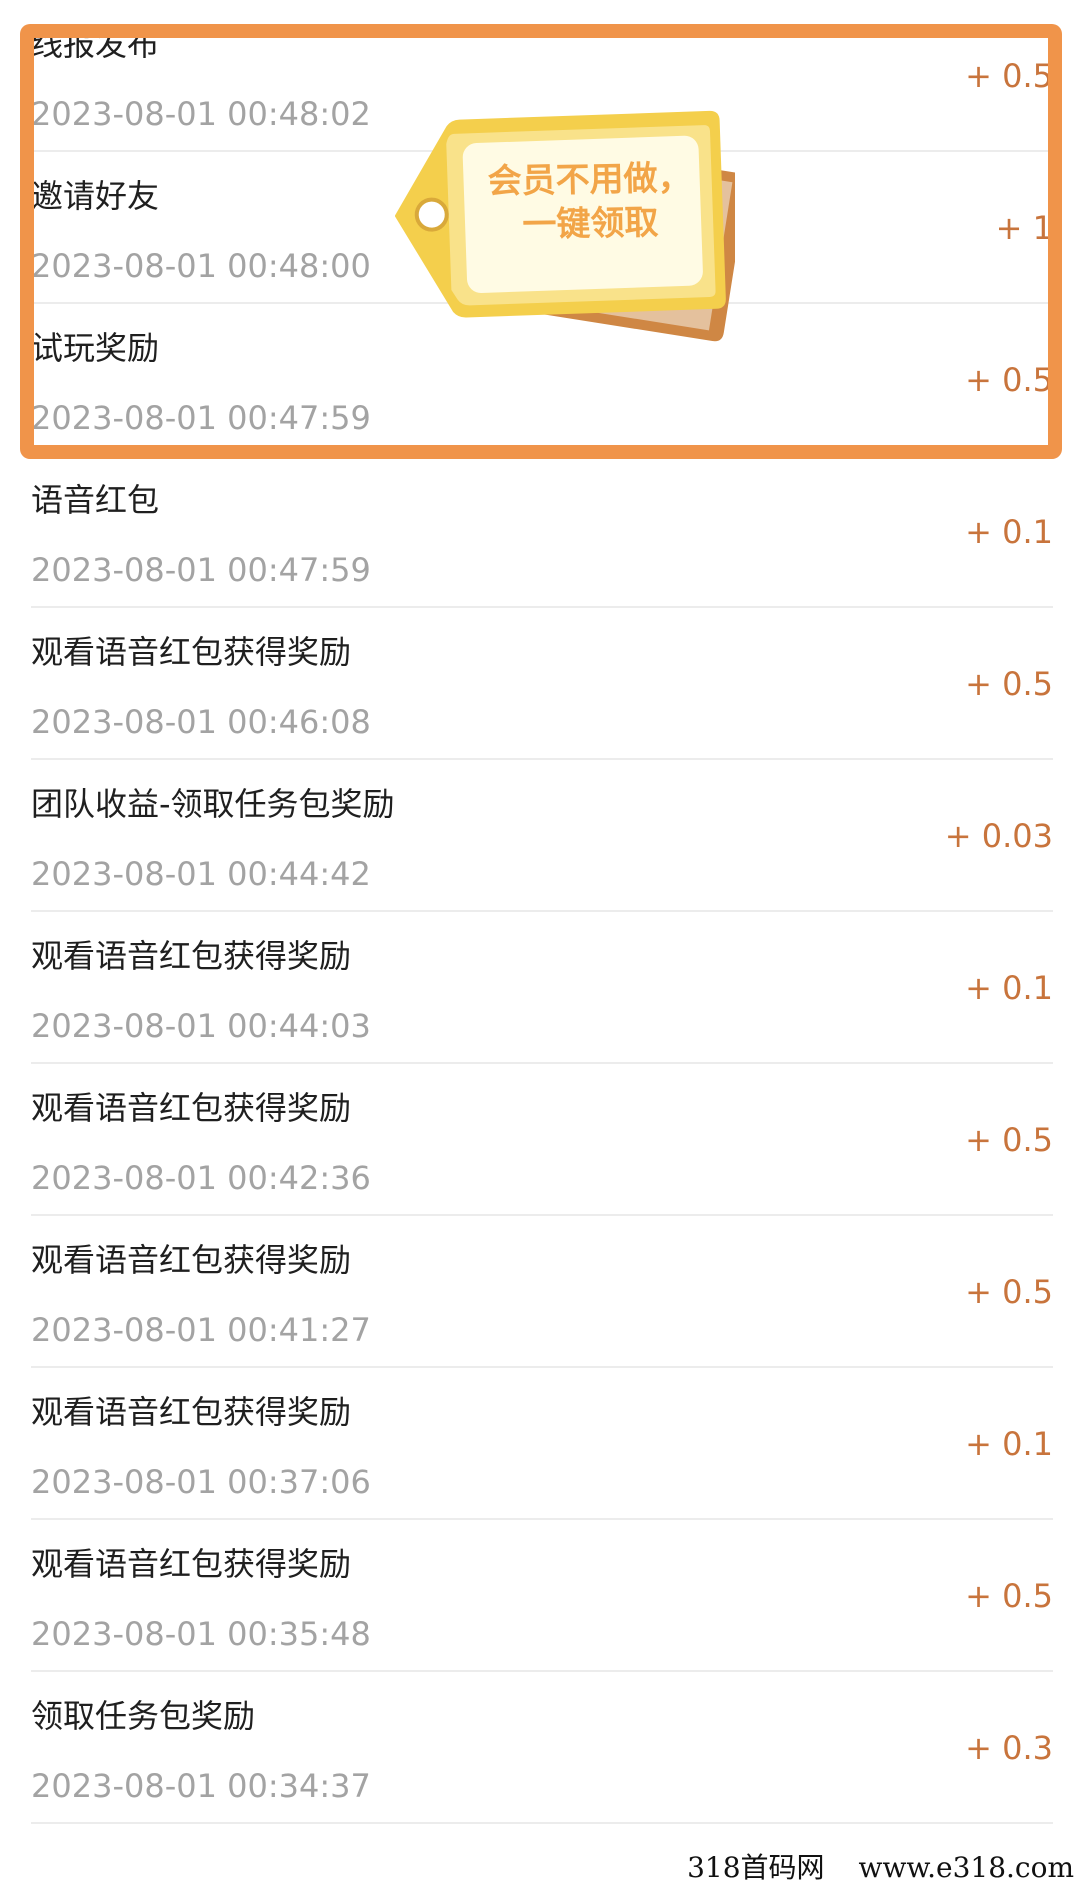 Image resolution: width=1080 pixels, height=1889 pixels. I want to click on record-time: 2023-08-01 00:46:08, so click(201, 722).